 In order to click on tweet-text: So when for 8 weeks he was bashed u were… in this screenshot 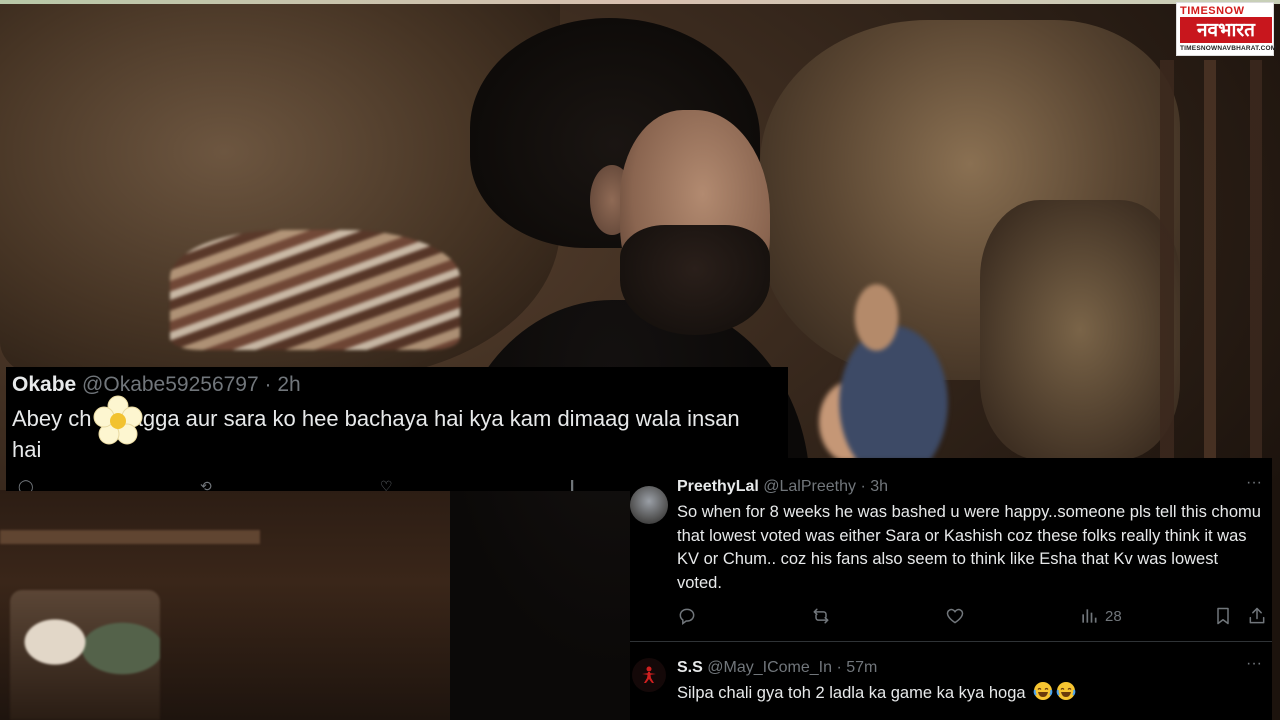, I will do `click(969, 547)`.